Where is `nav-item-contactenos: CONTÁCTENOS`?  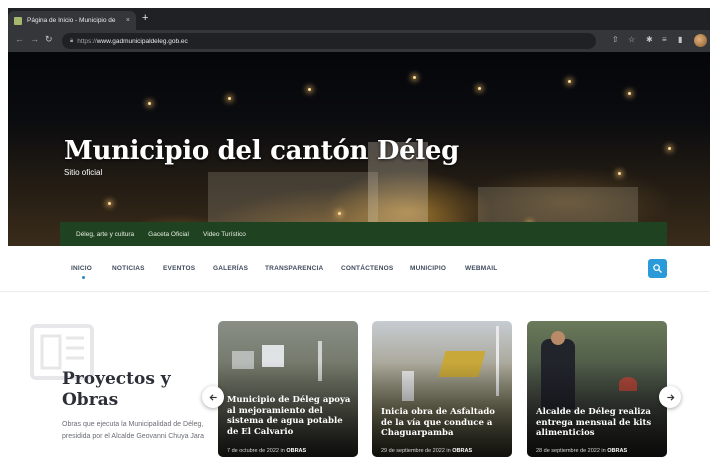
nav-item-contactenos: CONTÁCTENOS is located at coordinates (367, 268).